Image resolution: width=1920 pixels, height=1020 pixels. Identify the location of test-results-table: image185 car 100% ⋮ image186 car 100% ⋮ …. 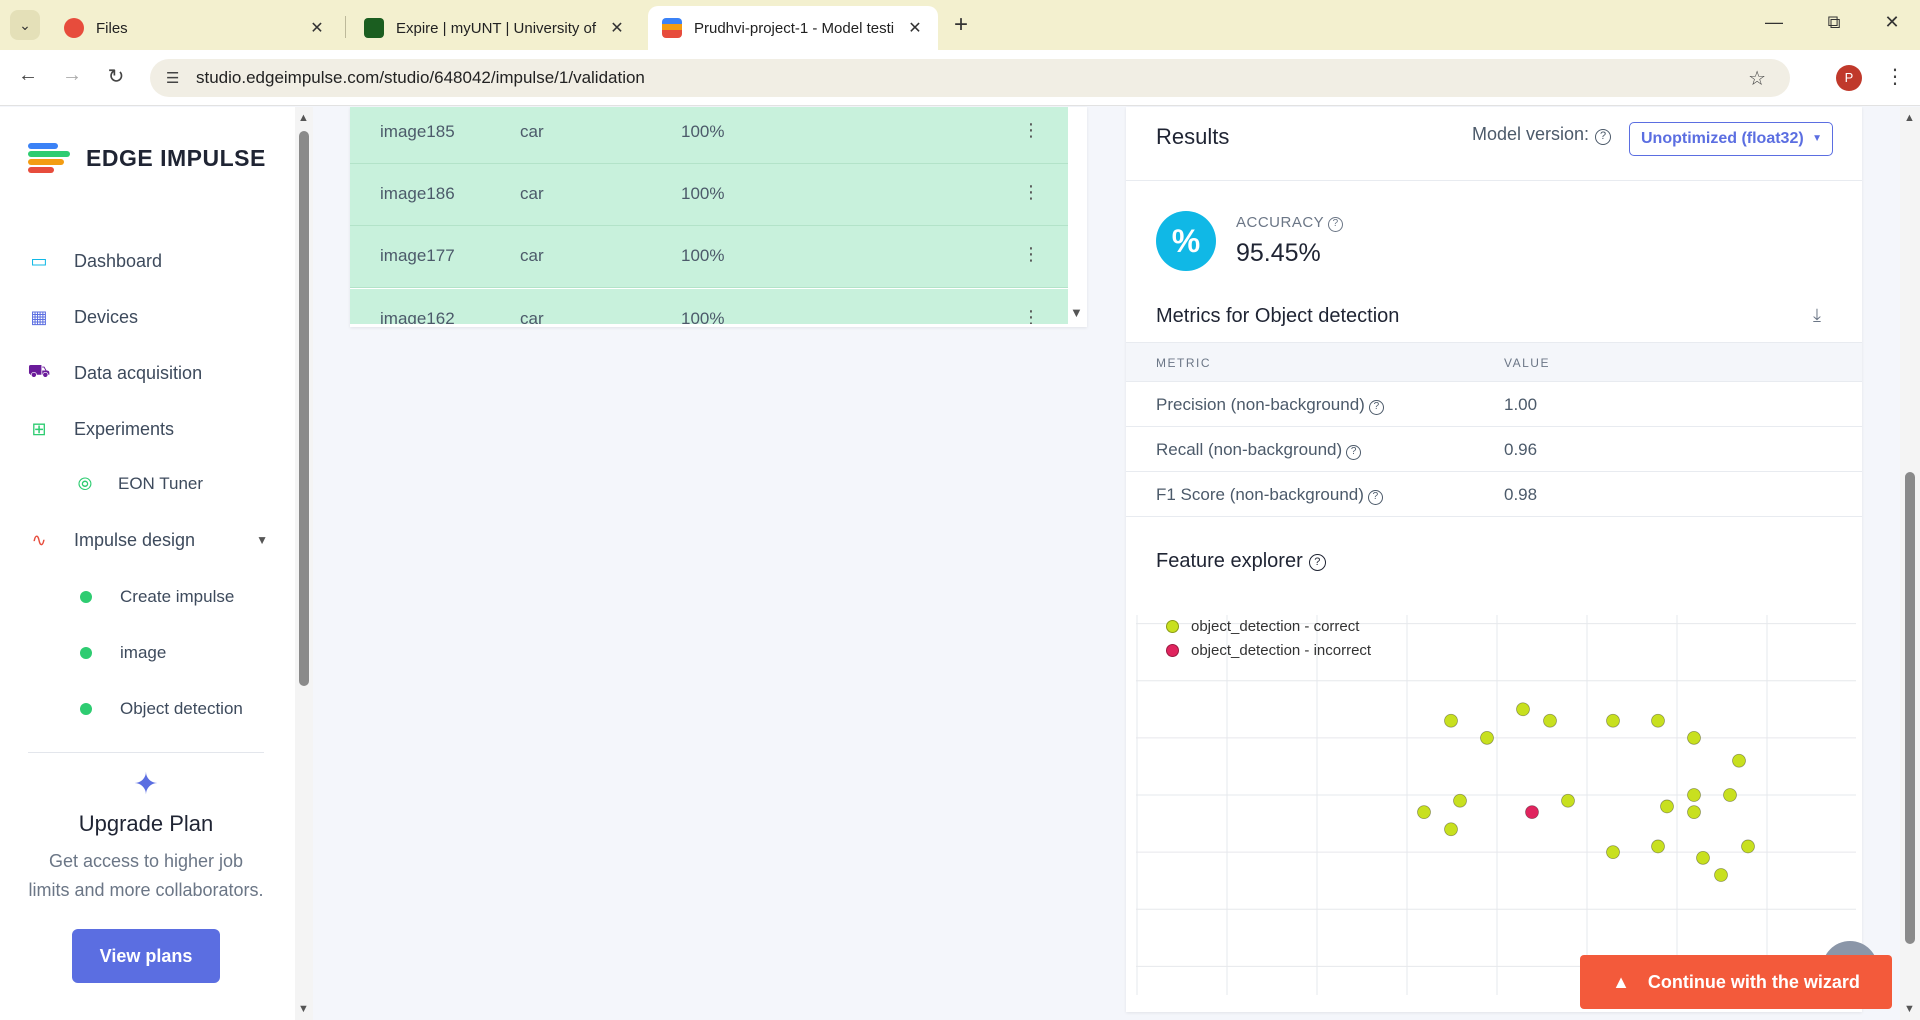
(709, 215).